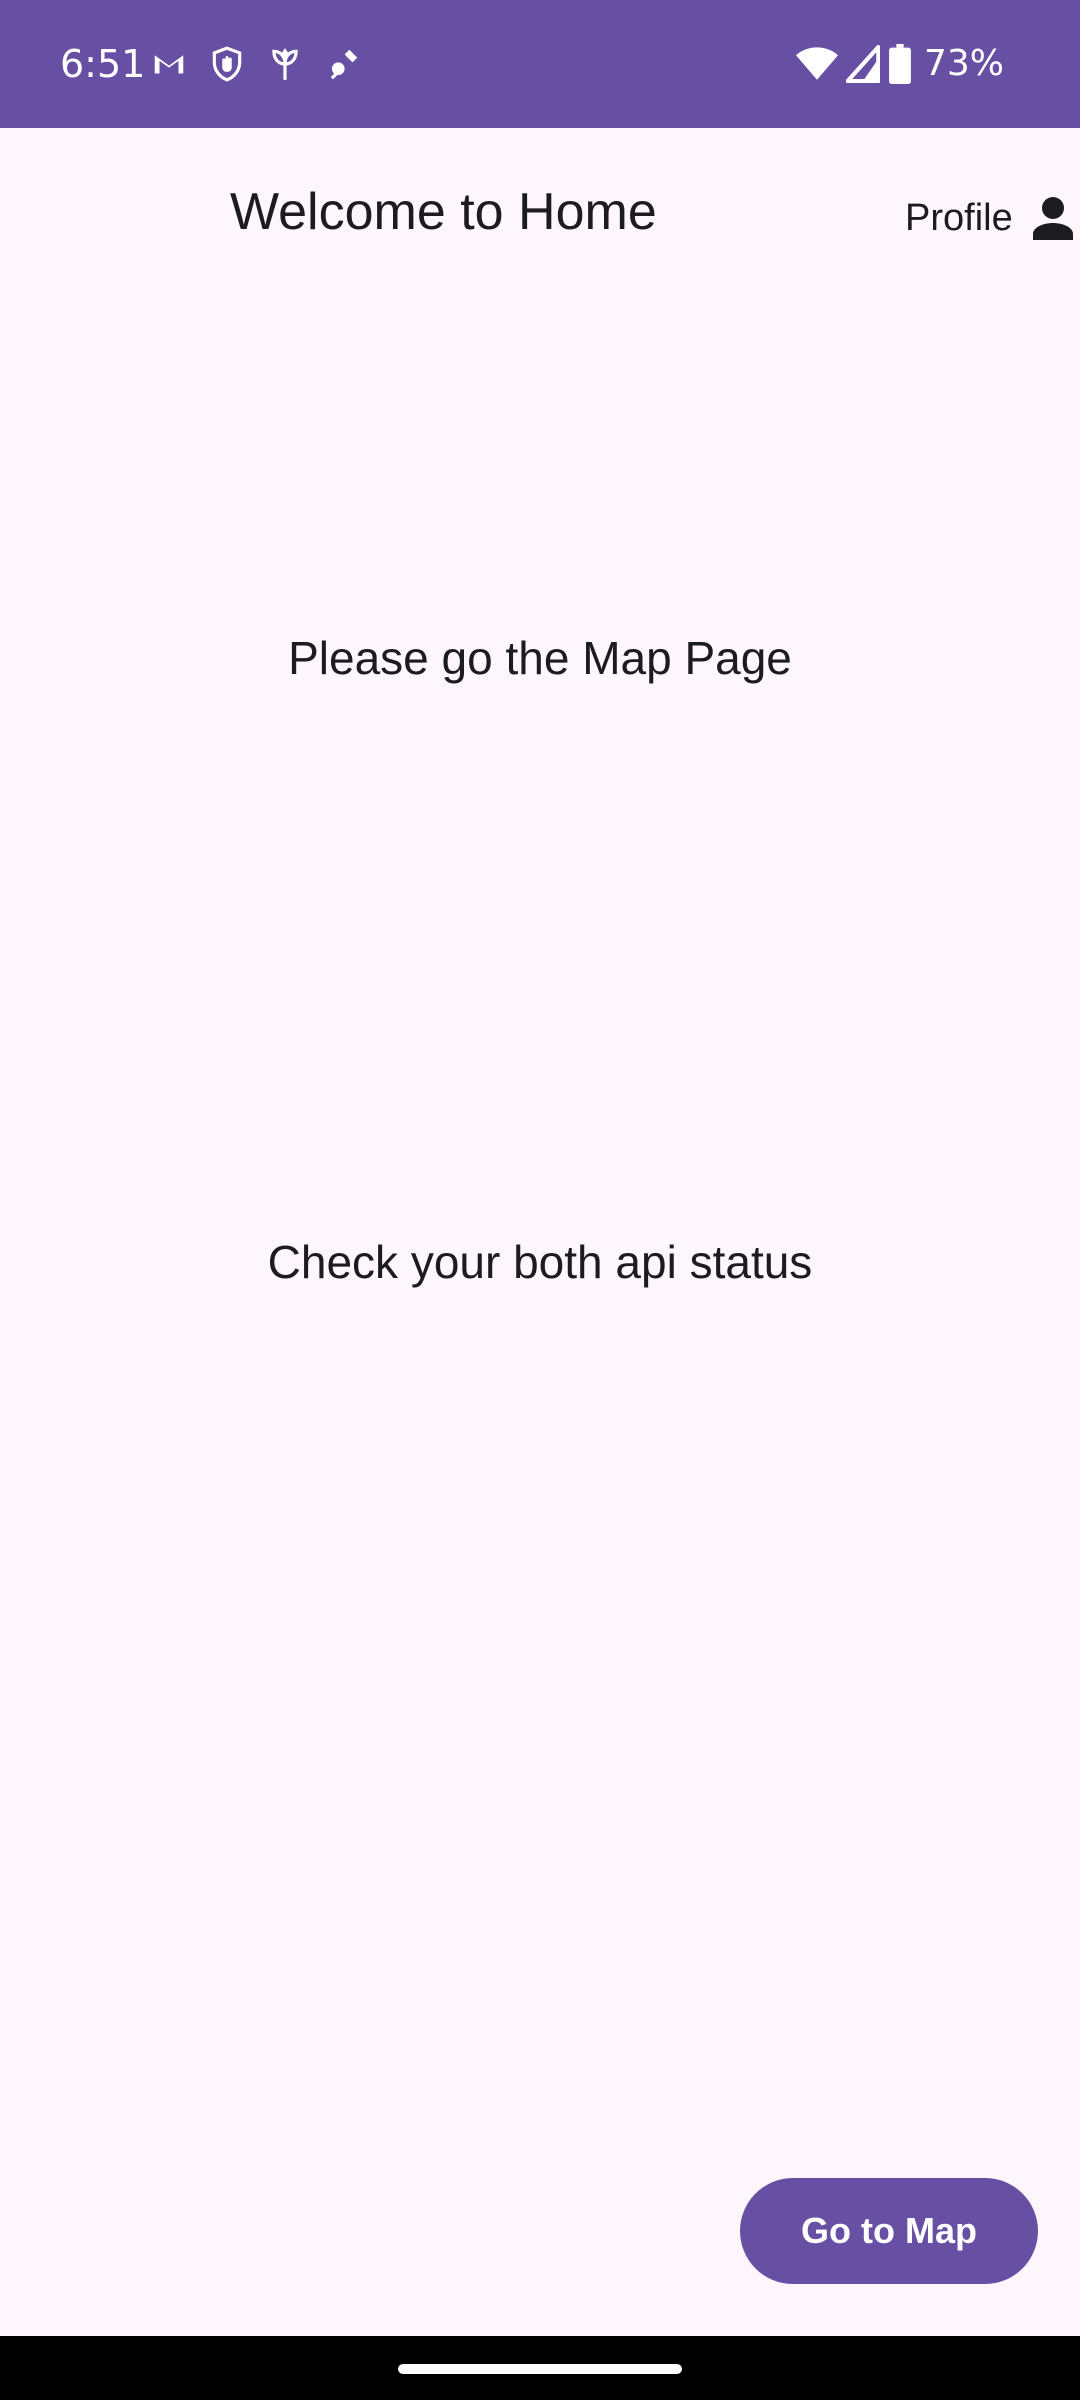  I want to click on home-gesture-handle, so click(540, 2369).